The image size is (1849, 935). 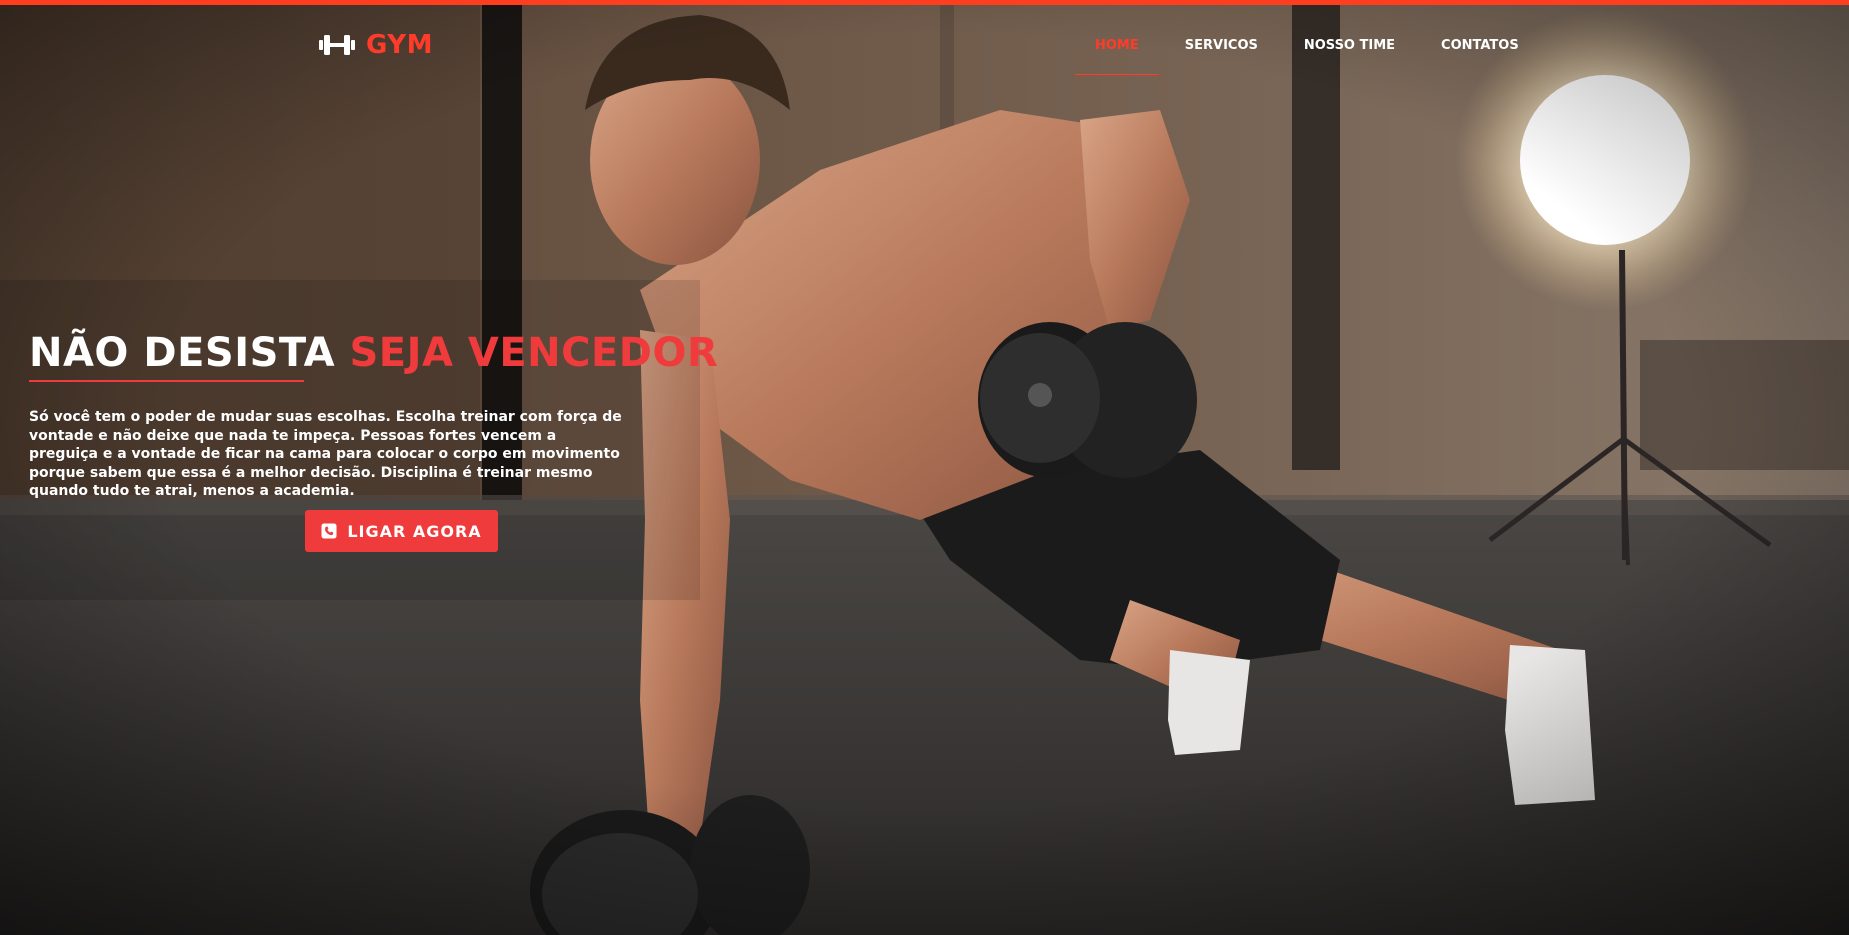 What do you see at coordinates (924, 2) in the screenshot?
I see `top-accent-bar` at bounding box center [924, 2].